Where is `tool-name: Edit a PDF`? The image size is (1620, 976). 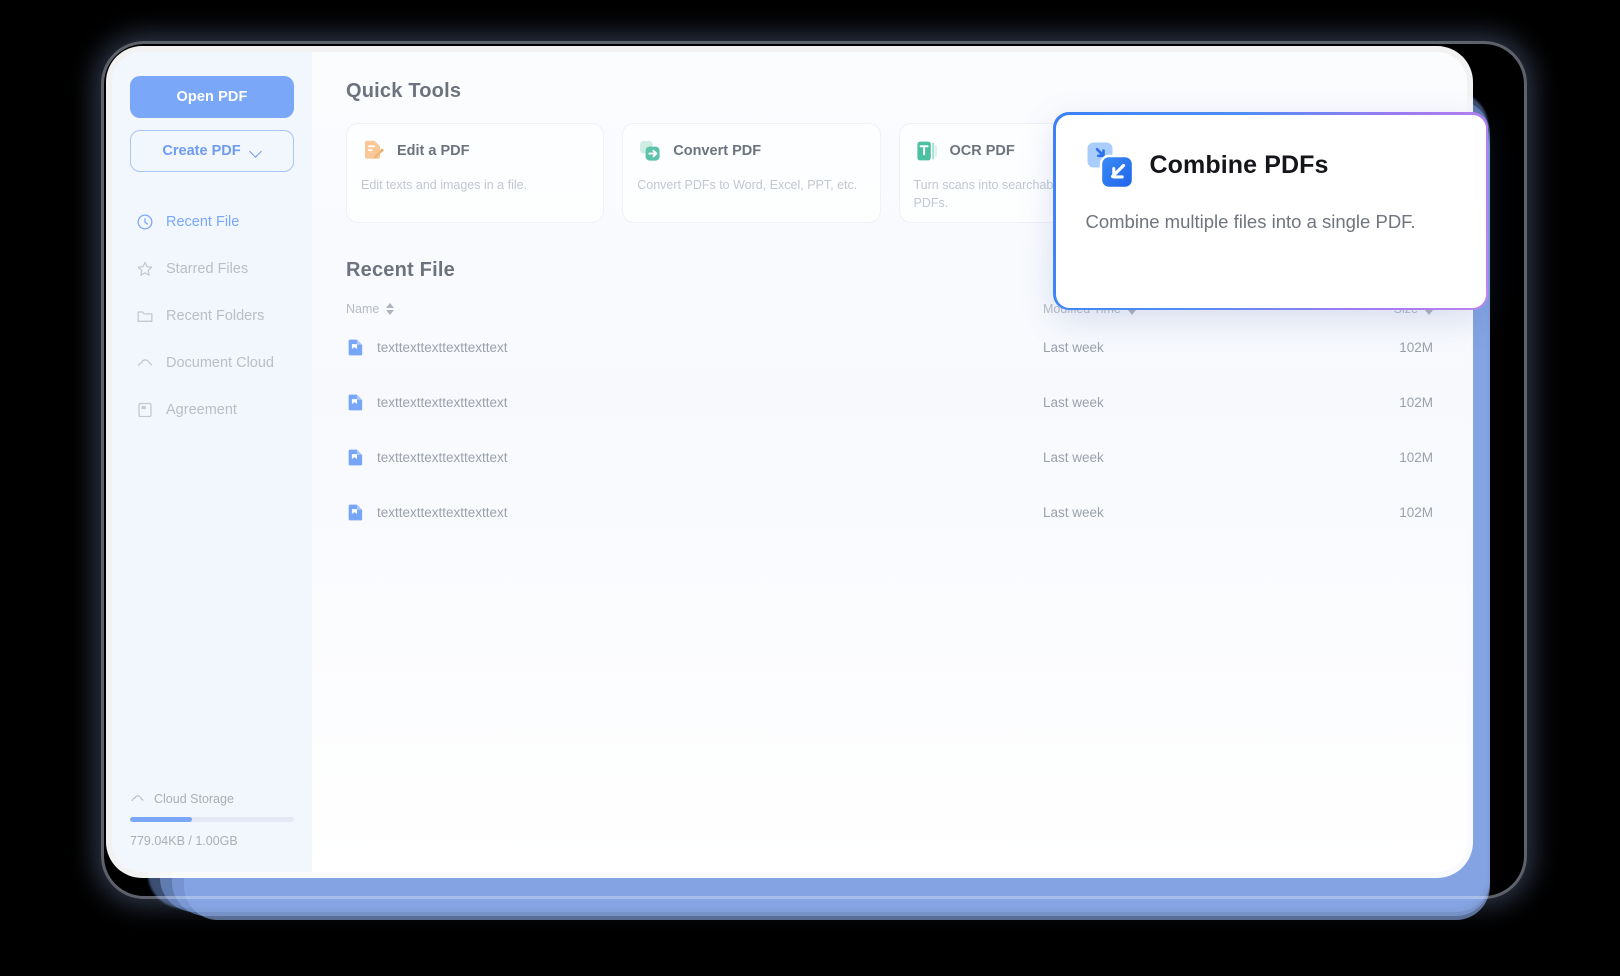
tool-name: Edit a PDF is located at coordinates (433, 151).